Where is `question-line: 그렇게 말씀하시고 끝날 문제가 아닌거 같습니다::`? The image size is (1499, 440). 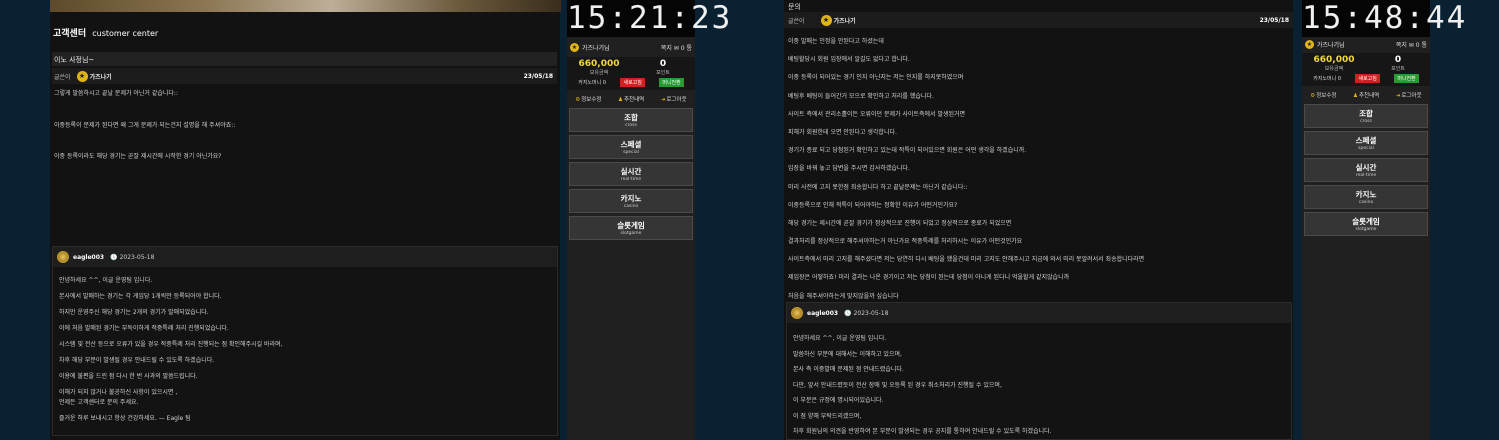
question-line: 그렇게 말씀하시고 끝날 문제가 아닌거 같습니다:: is located at coordinates (116, 93).